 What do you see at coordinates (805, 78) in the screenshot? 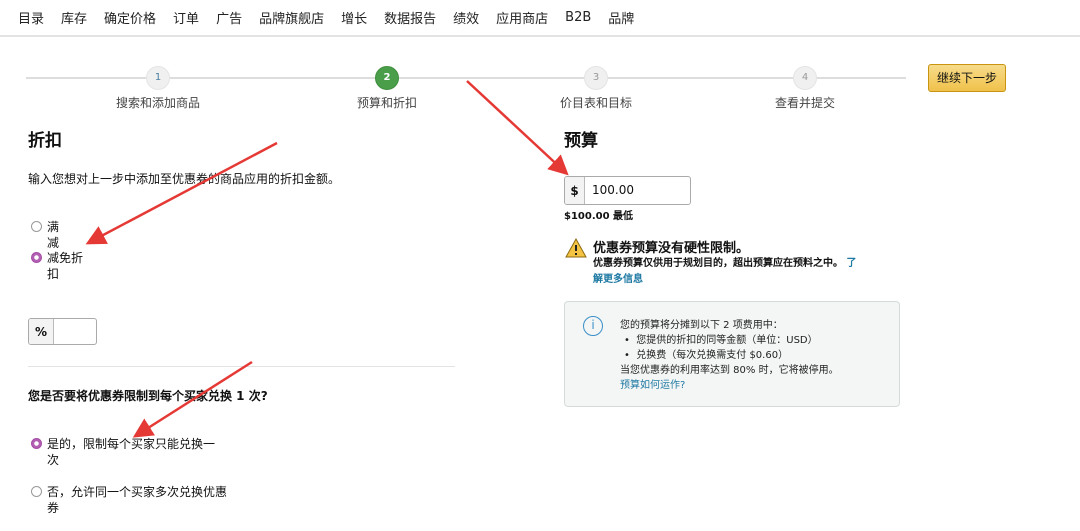
I see `step-number: 4` at bounding box center [805, 78].